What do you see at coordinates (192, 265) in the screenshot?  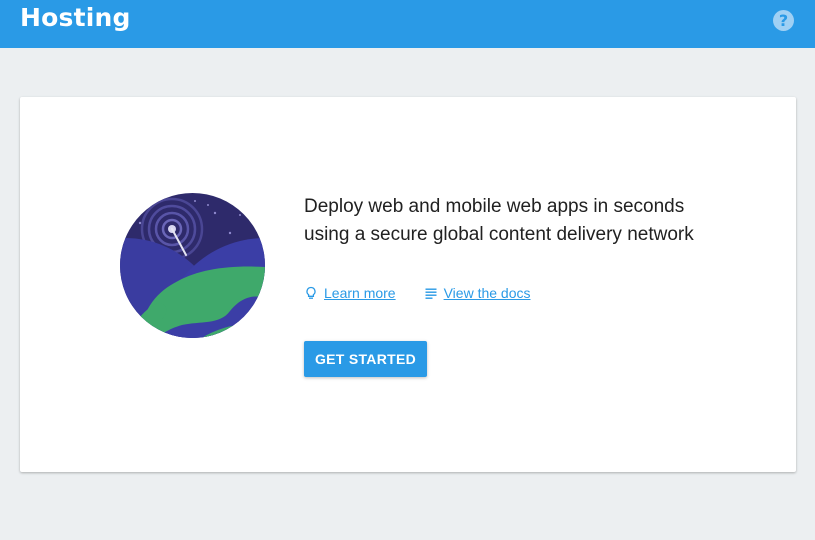 I see `globe-satellite-icon` at bounding box center [192, 265].